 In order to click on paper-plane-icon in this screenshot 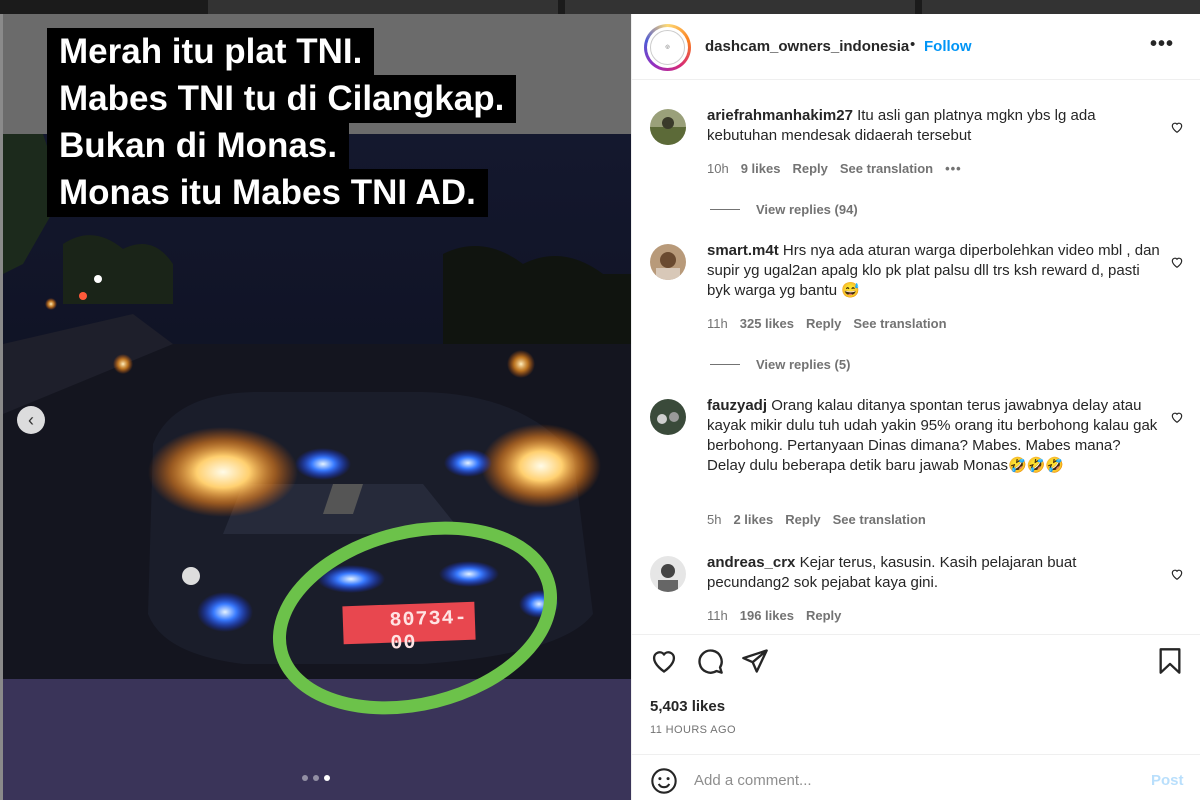, I will do `click(755, 661)`.